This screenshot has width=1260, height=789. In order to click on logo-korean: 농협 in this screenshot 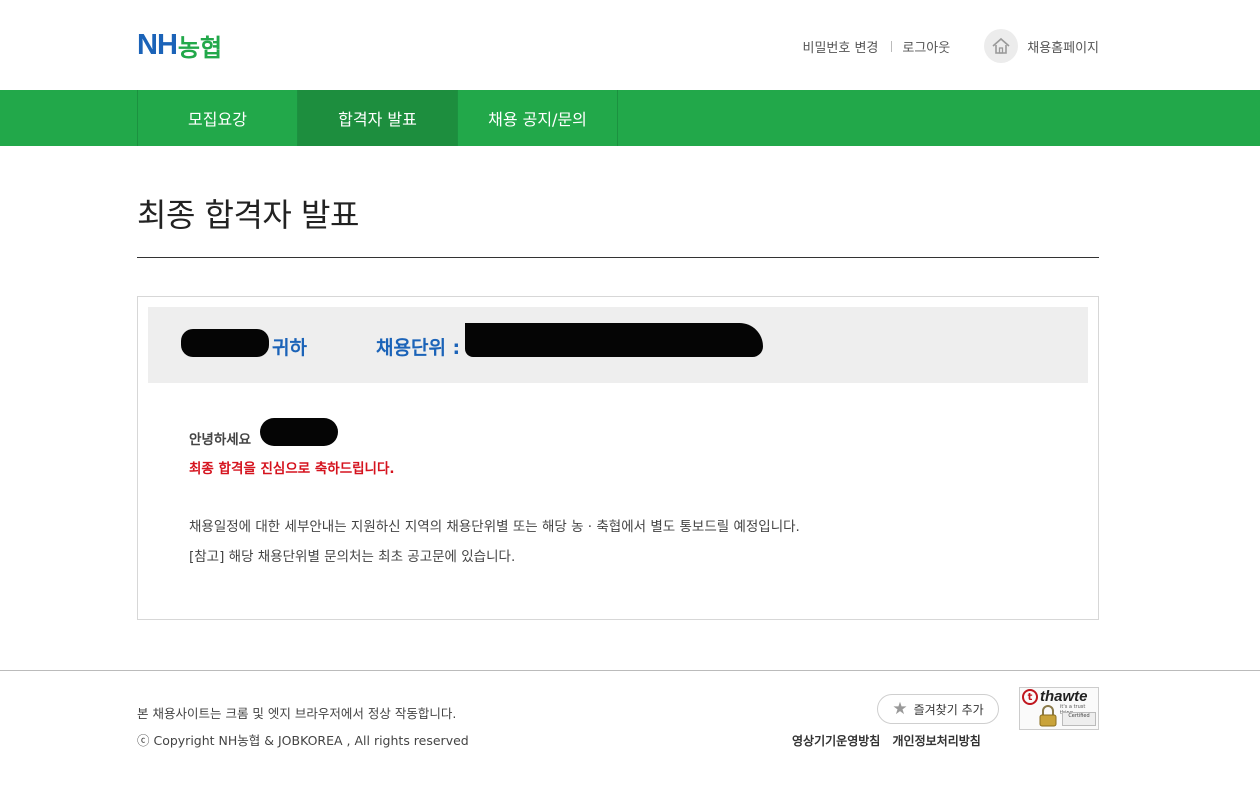, I will do `click(200, 47)`.